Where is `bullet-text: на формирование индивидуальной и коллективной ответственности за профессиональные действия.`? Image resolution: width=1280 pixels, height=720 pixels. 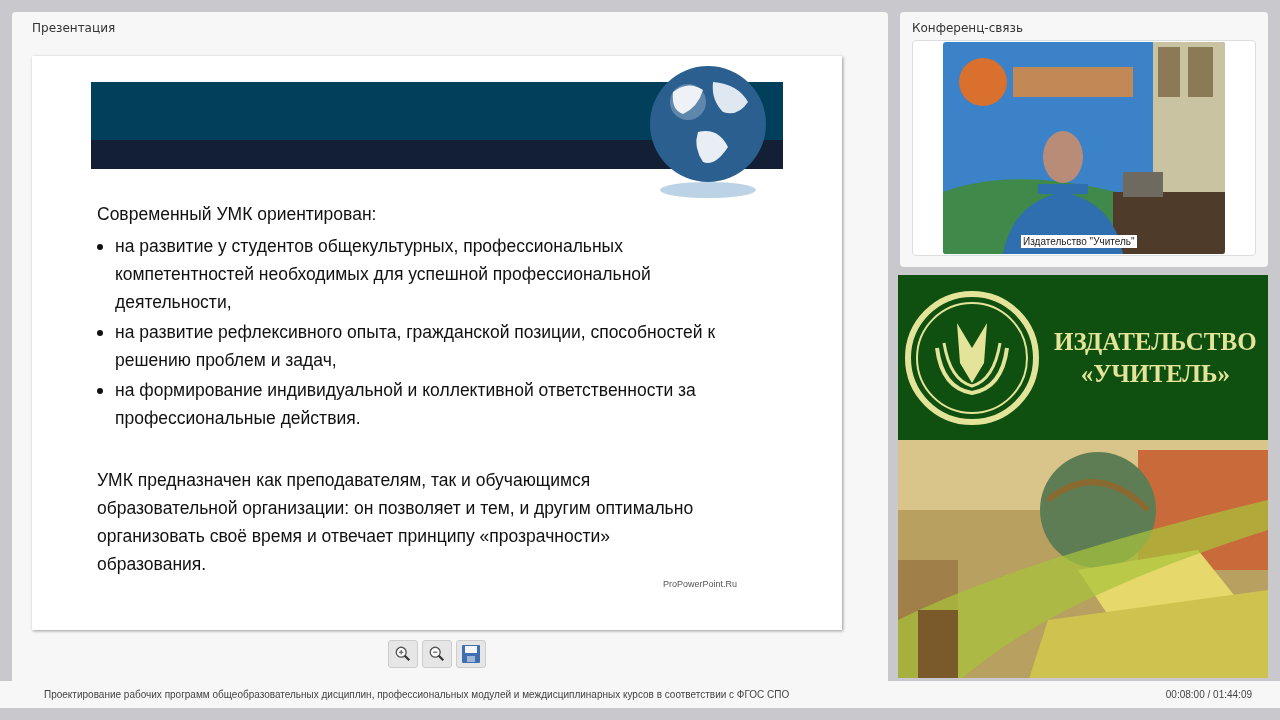 bullet-text: на формирование индивидуальной и коллективной ответственности за профессиональные действия. is located at coordinates (406, 404).